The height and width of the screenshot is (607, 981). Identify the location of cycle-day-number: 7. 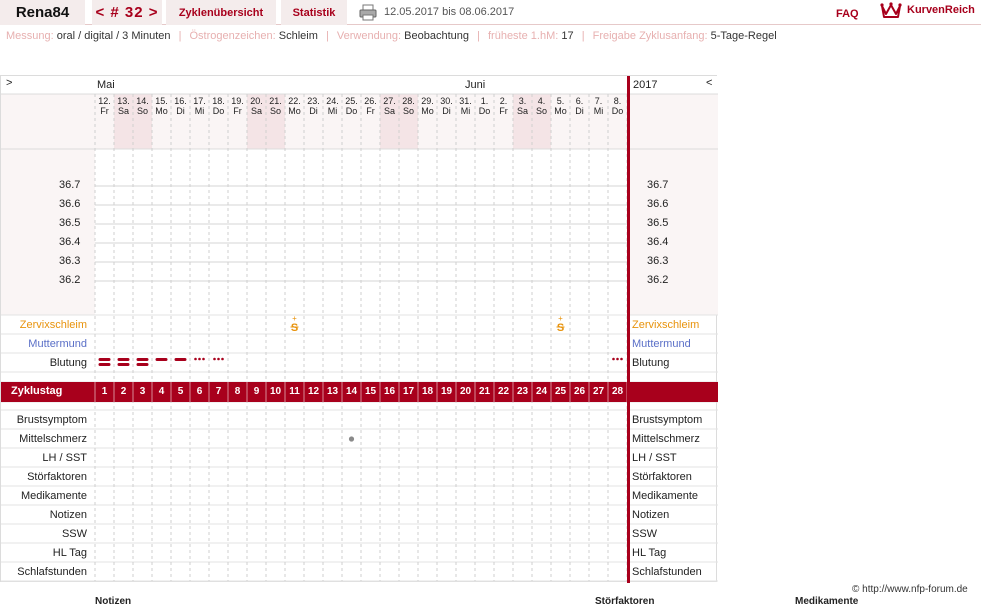
(218, 391).